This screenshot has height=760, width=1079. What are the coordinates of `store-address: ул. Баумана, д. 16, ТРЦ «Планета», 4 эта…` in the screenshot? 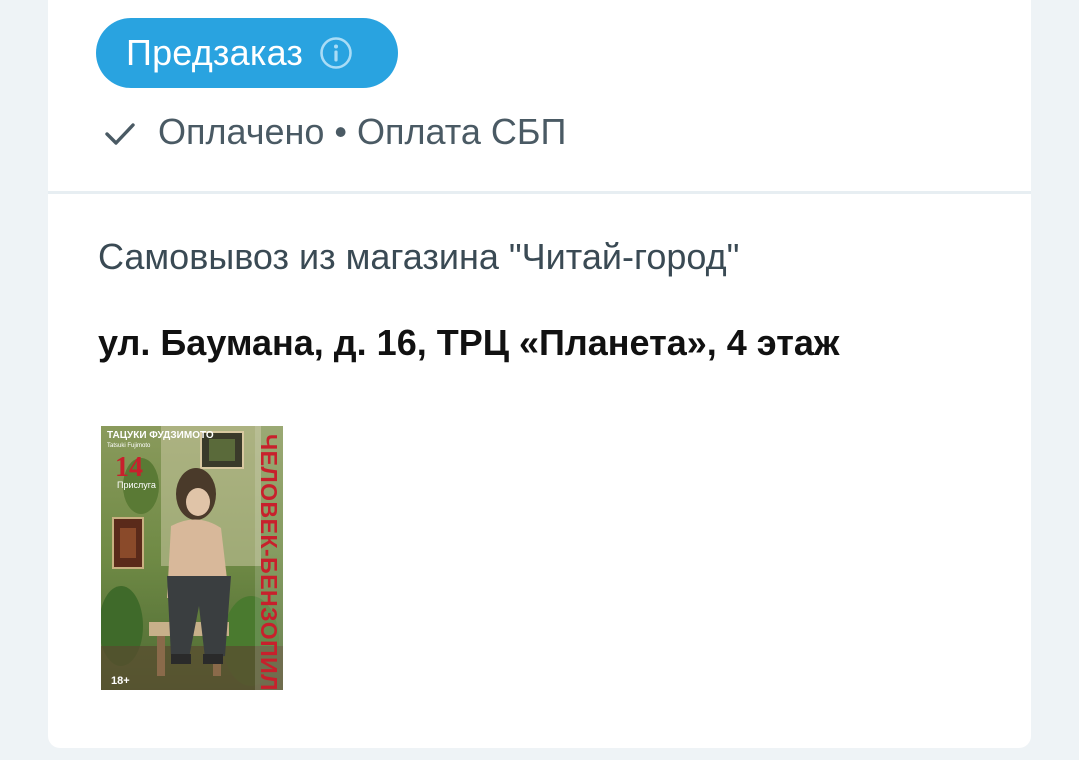 It's located at (469, 342).